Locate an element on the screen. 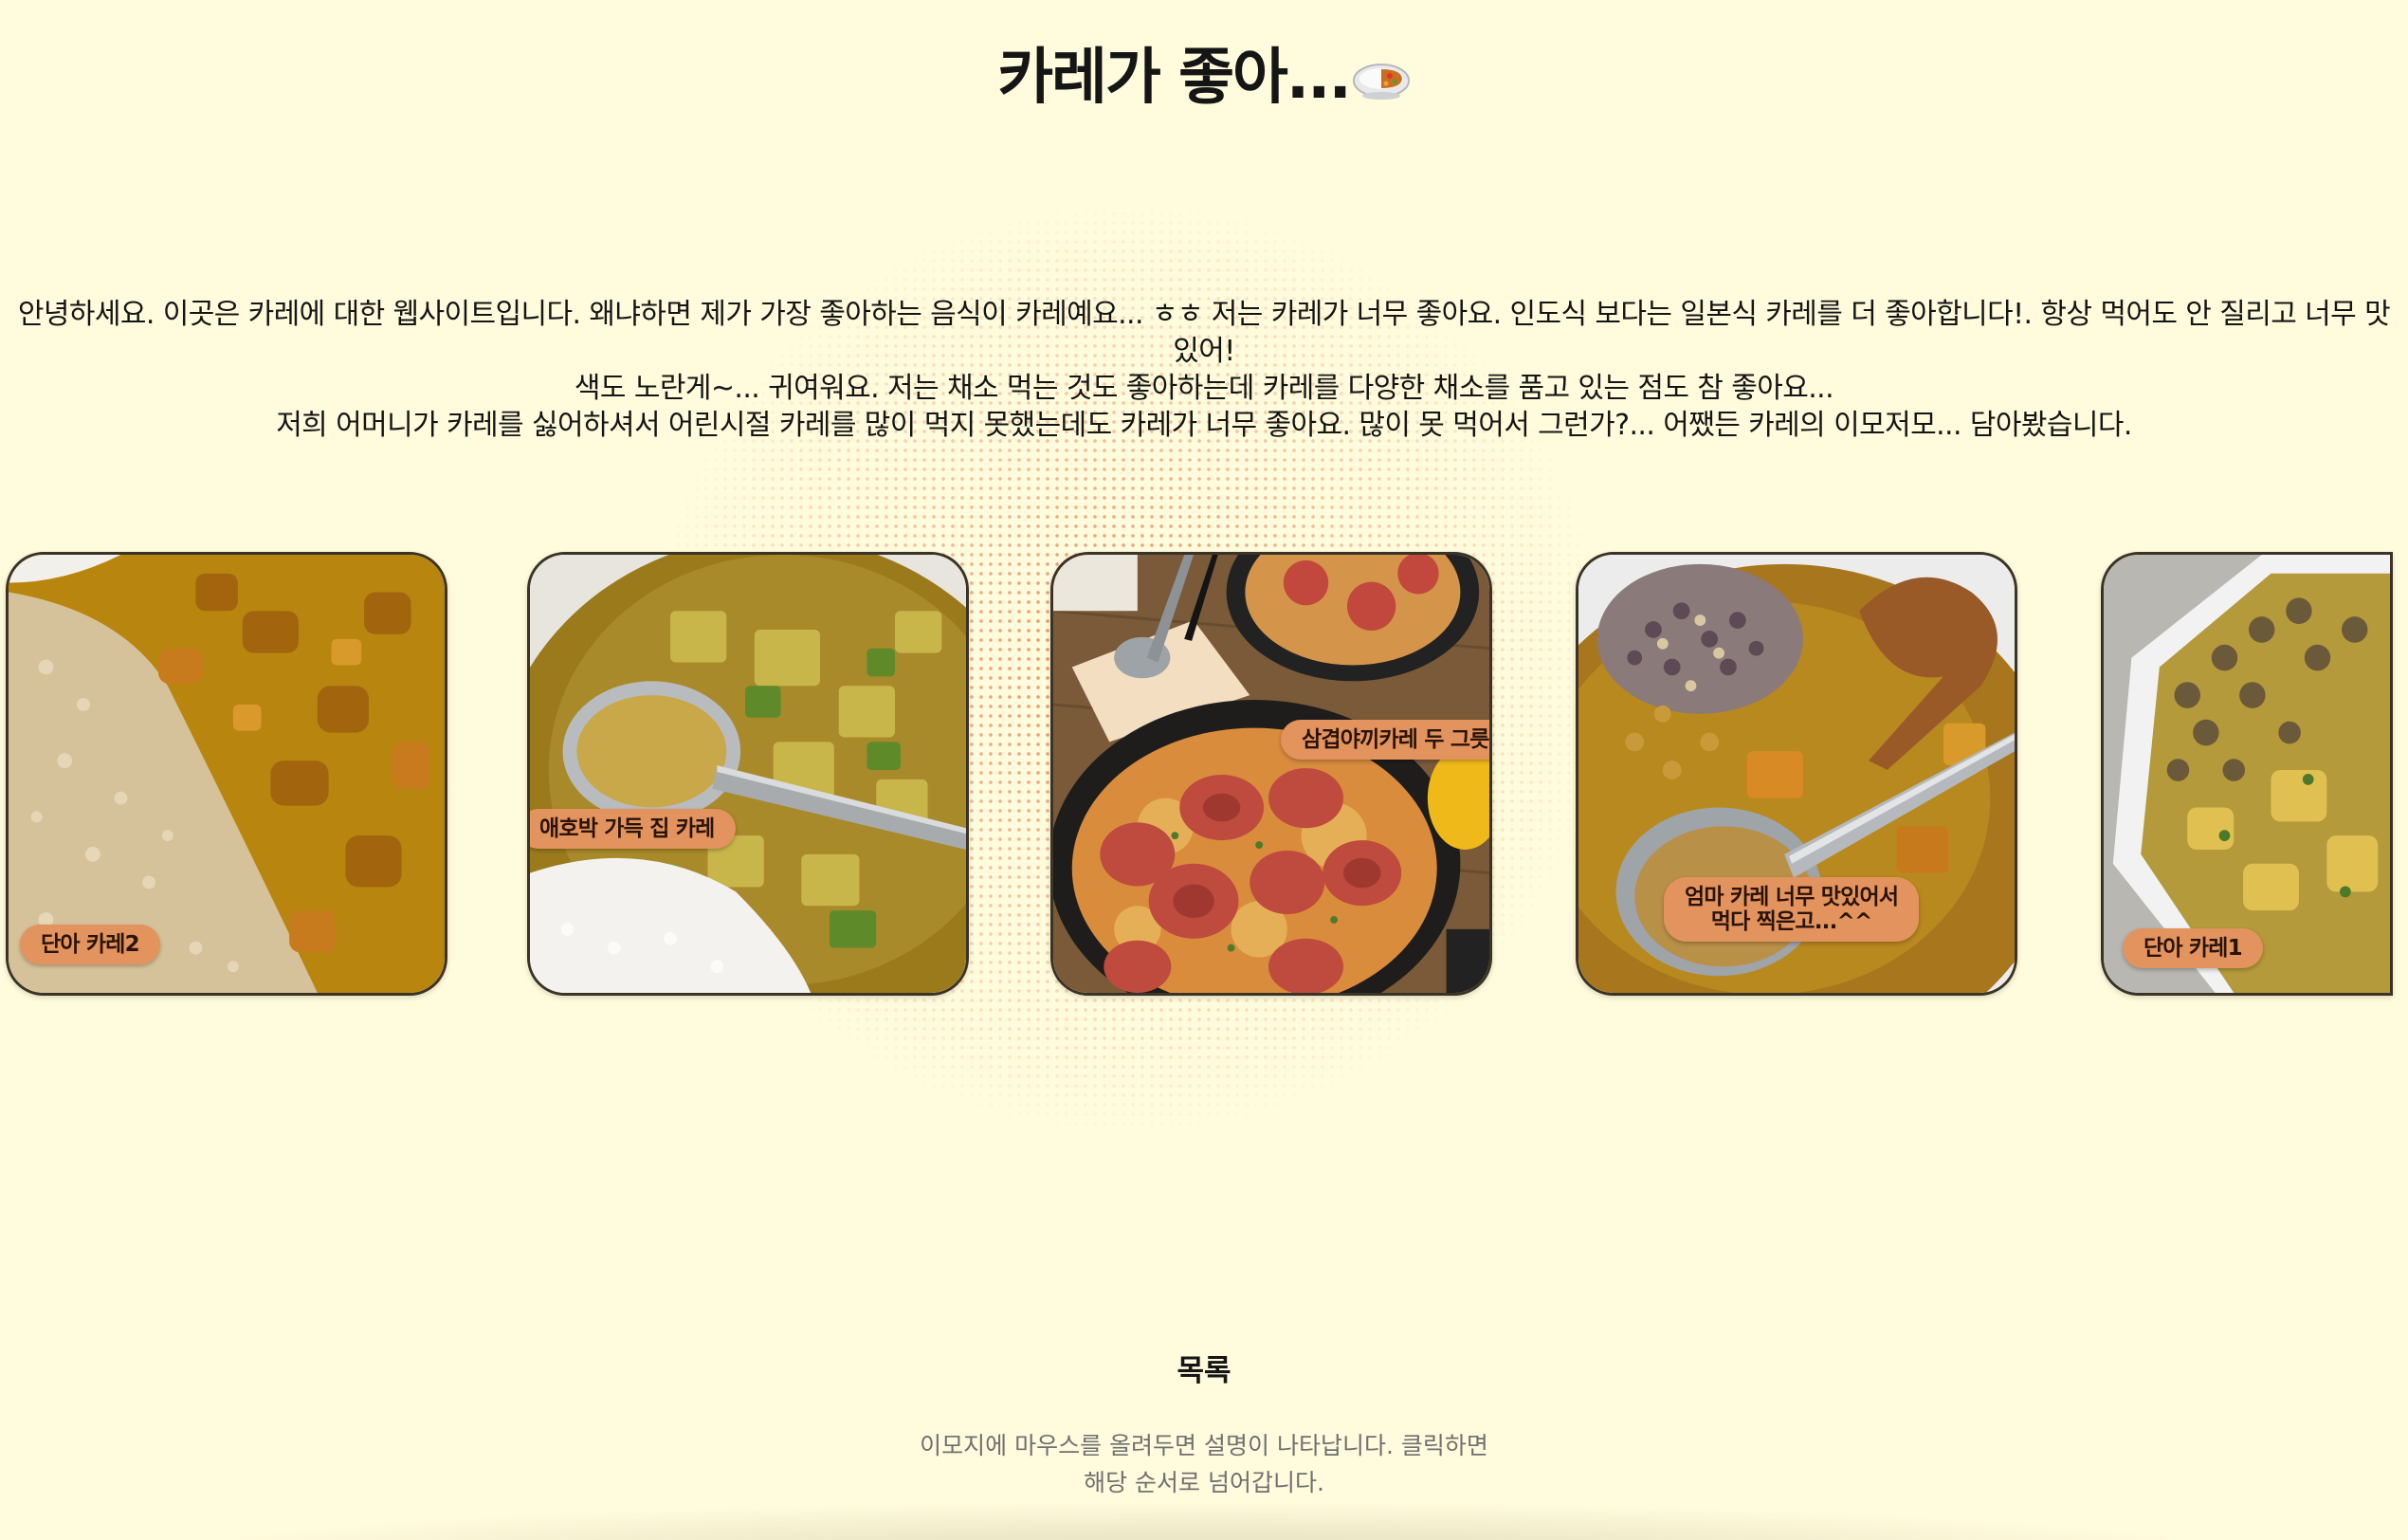 Image resolution: width=2408 pixels, height=1540 pixels. curry-card-label-2: 애호박 가득 집 카레 is located at coordinates (633, 829).